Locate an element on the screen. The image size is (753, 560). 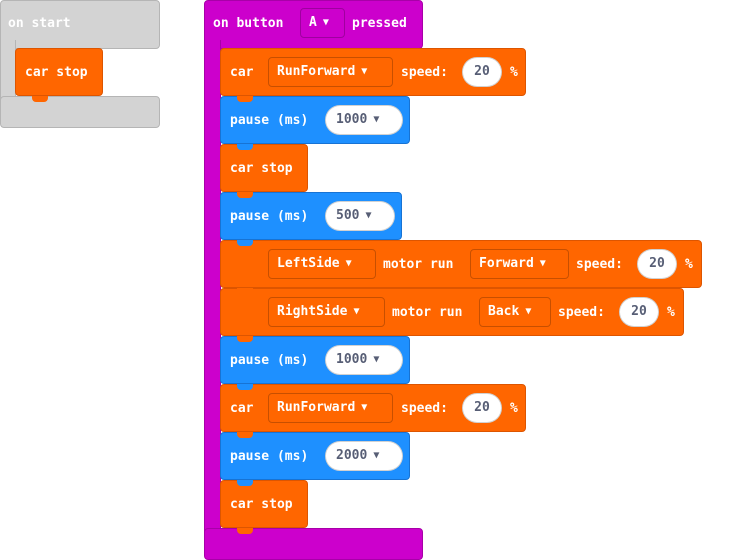
on-start-car-stop-block: car stop is located at coordinates (59, 72).